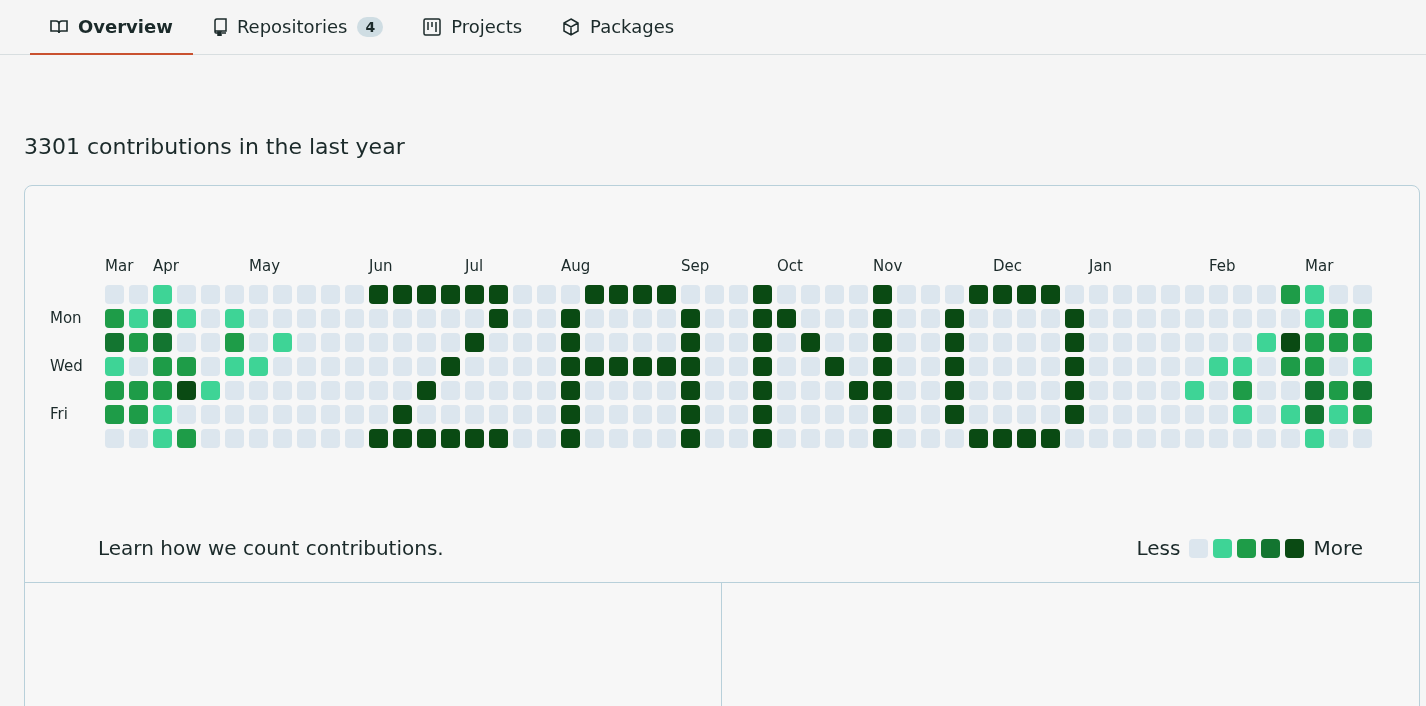 The image size is (1426, 706). I want to click on profile-tab: Packages, so click(618, 27).